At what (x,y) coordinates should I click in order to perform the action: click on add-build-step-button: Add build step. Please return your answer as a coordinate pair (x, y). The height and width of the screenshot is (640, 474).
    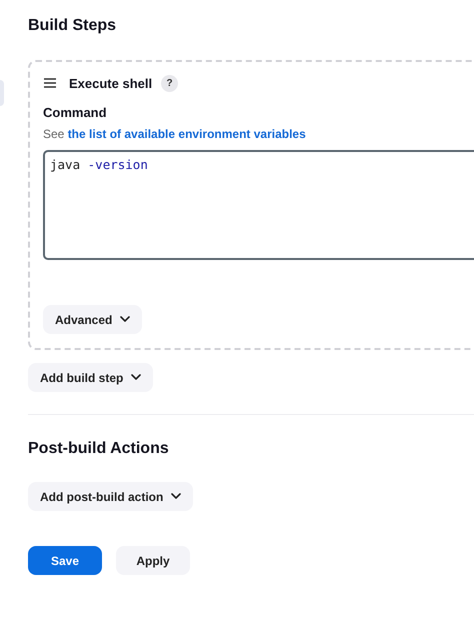
    Looking at the image, I should click on (91, 377).